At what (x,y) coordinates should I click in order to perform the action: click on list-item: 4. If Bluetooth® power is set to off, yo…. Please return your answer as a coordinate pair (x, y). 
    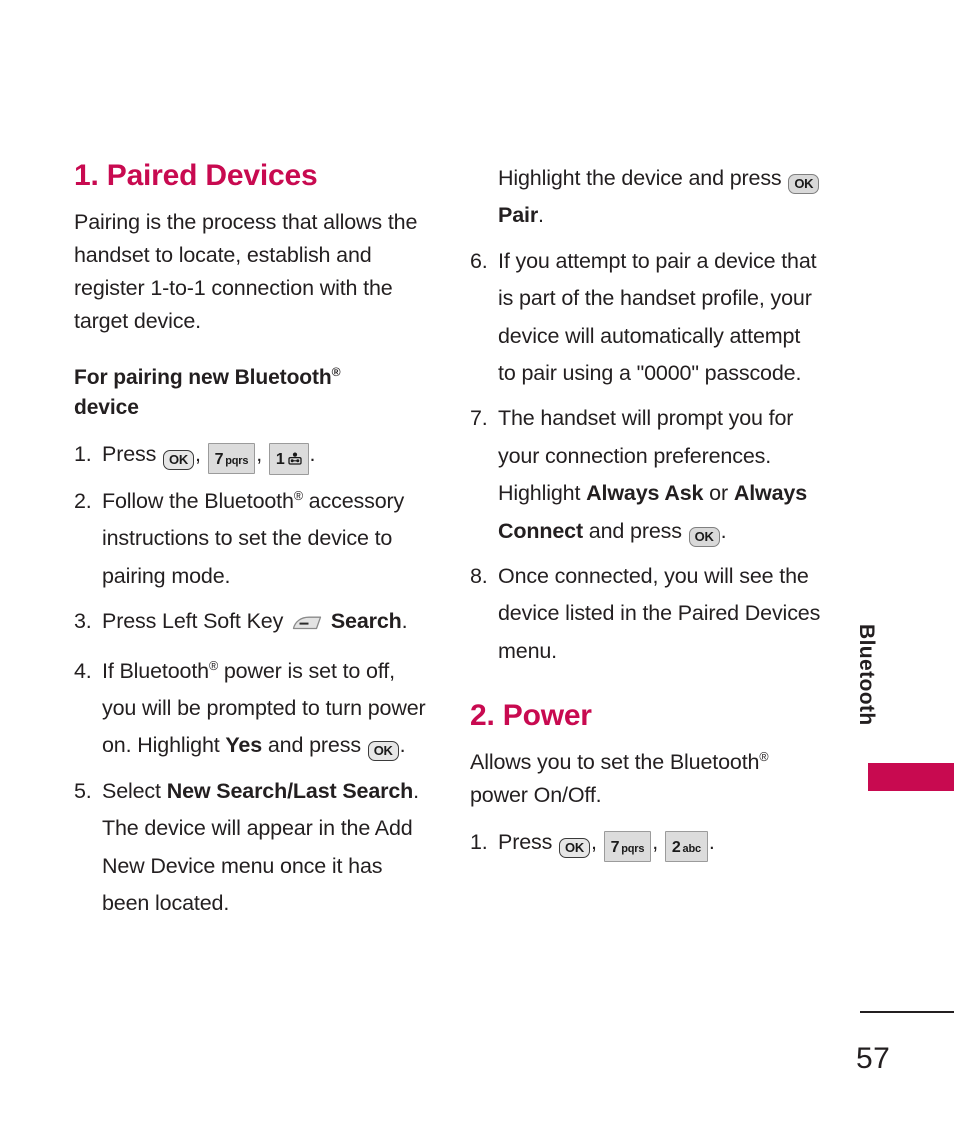
    Looking at the image, I should click on (250, 709).